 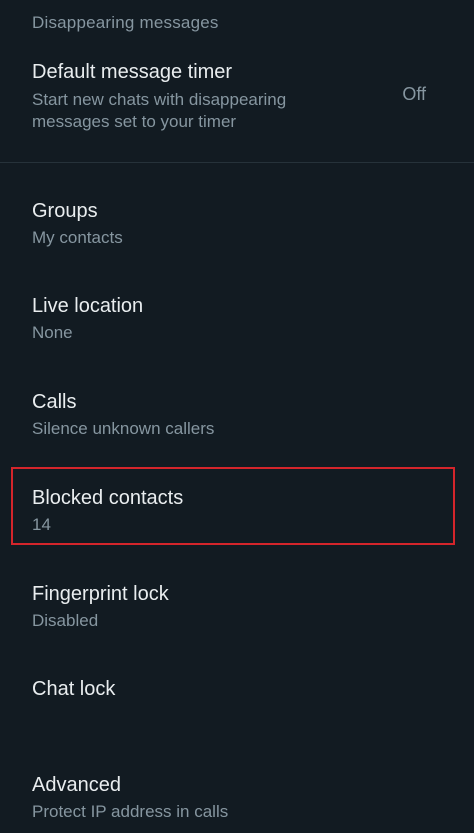 I want to click on advanced-title: Advanced, so click(x=76, y=785).